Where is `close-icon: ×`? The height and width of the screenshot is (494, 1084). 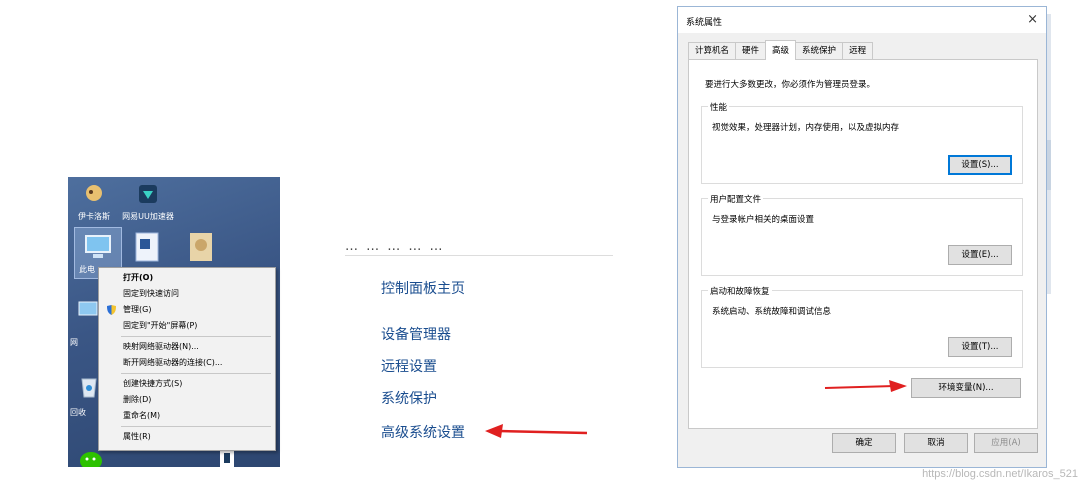
close-icon: × is located at coordinates (1032, 19).